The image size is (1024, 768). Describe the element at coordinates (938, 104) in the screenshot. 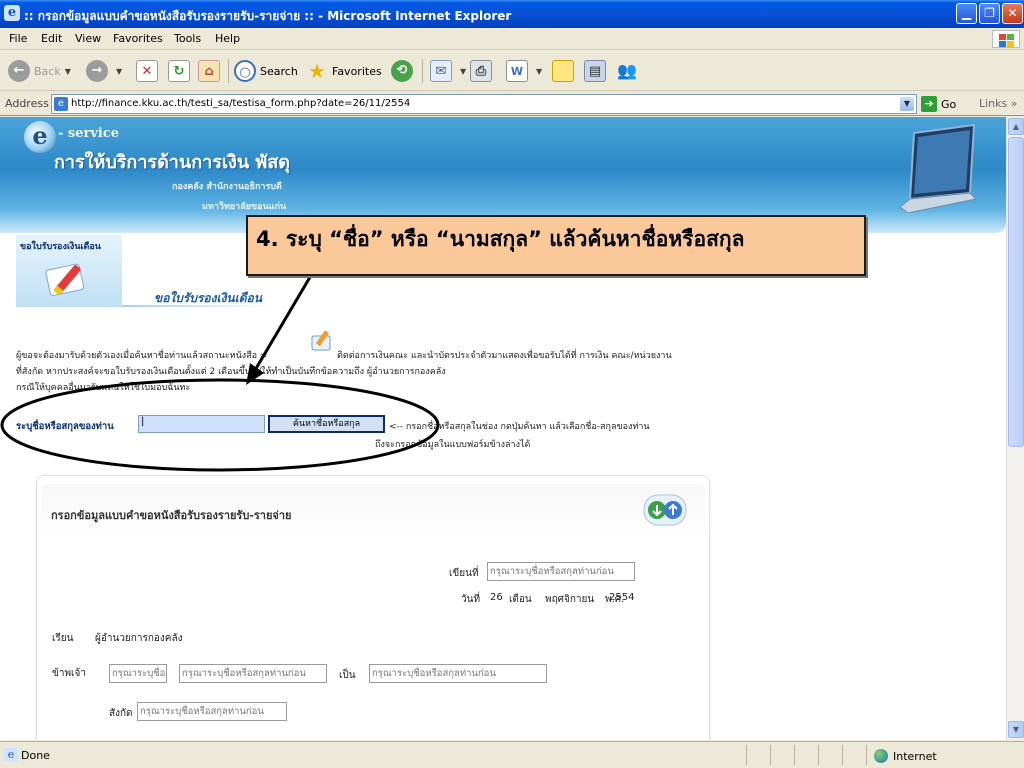

I see `go-button: ➔ Go` at that location.